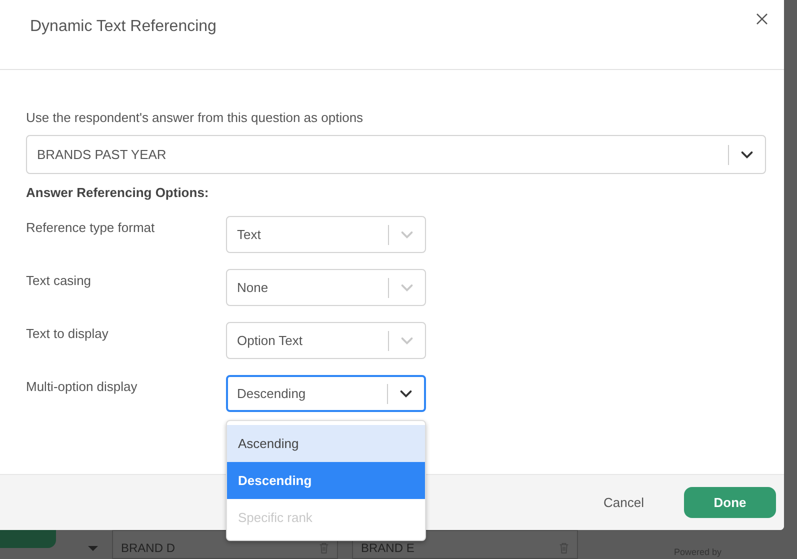  Describe the element at coordinates (59, 281) in the screenshot. I see `field-label: Text casing` at that location.